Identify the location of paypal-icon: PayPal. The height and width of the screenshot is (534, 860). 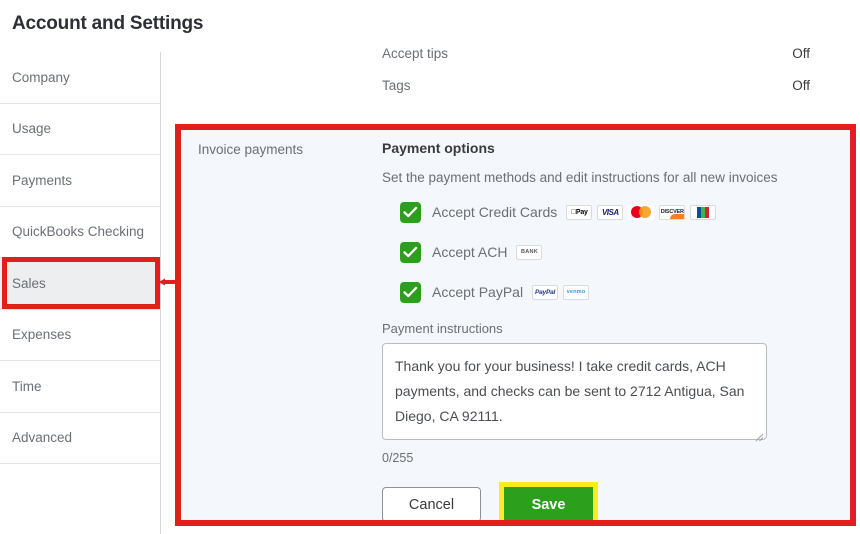
(545, 292).